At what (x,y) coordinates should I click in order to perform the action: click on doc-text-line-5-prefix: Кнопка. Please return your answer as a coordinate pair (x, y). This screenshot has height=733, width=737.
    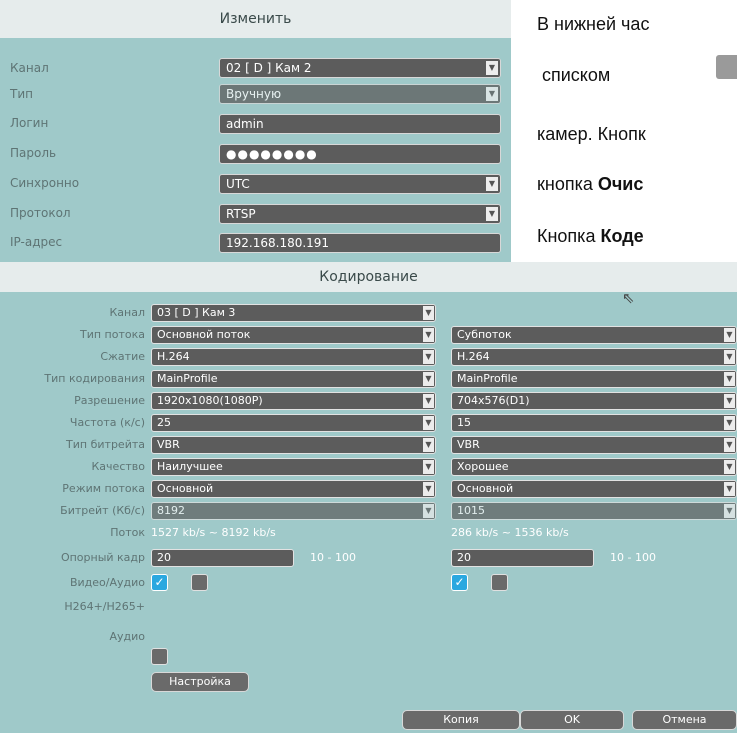
    Looking at the image, I should click on (569, 236).